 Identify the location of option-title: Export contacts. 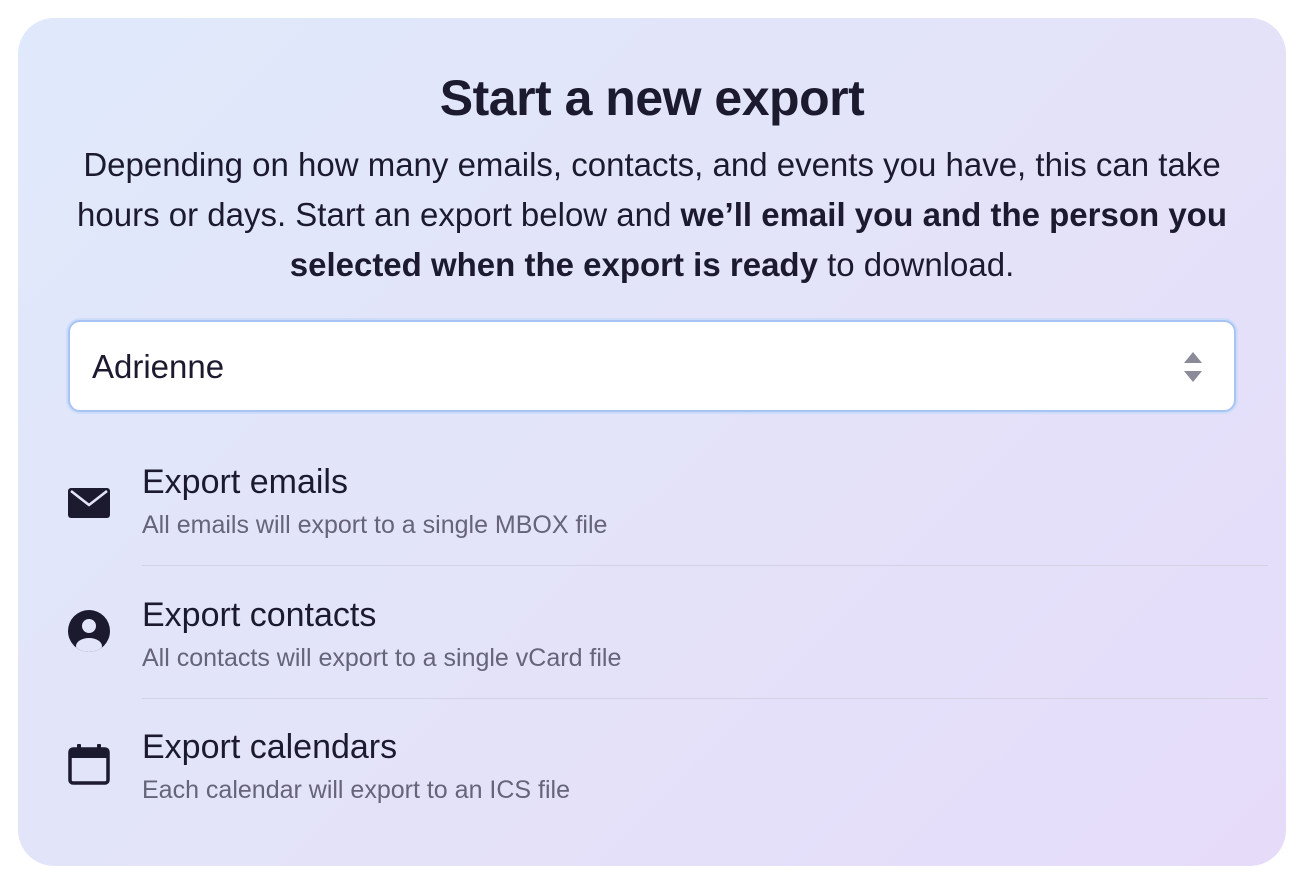
(259, 615).